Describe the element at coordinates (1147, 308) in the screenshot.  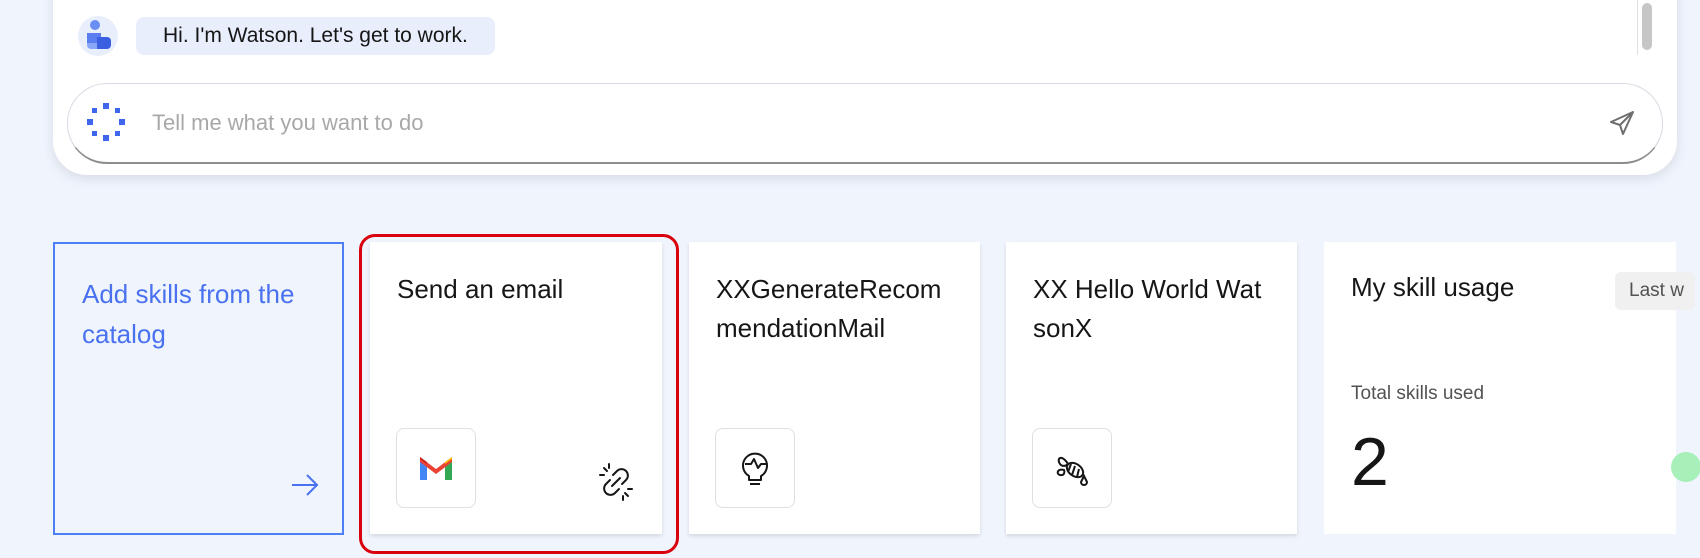
I see `skill-card-title: XX Hello World WatsonX` at that location.